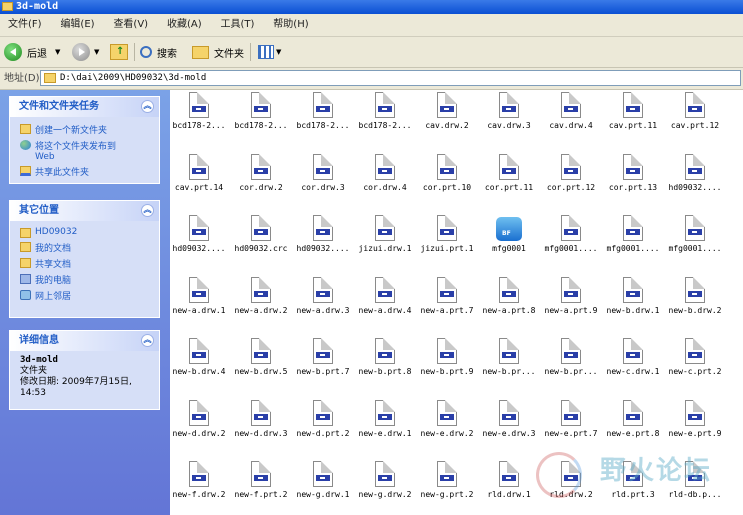  I want to click on file-item: new-e.prt.7, so click(571, 426).